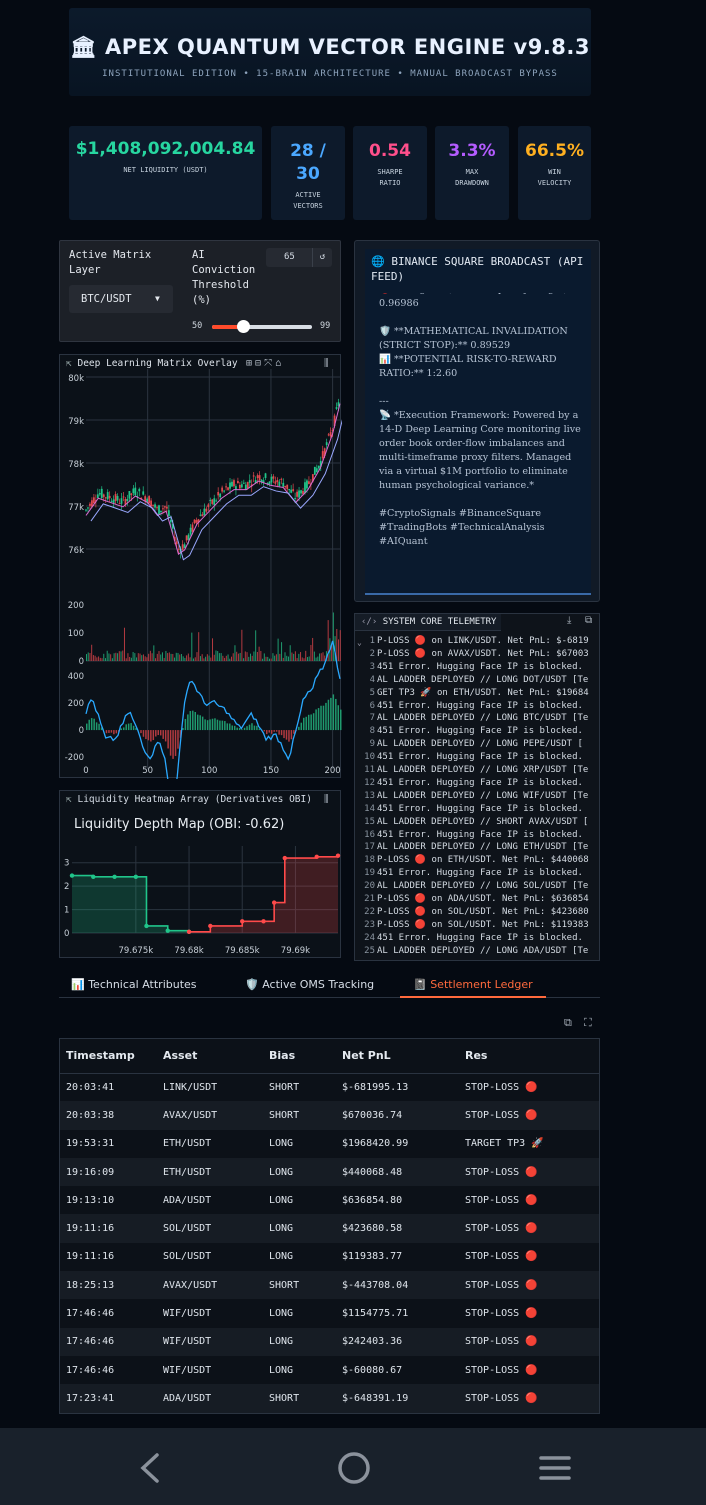 The width and height of the screenshot is (706, 1505). What do you see at coordinates (134, 986) in the screenshot?
I see `tab-technical-attributes: 📊 Technical Attributes` at bounding box center [134, 986].